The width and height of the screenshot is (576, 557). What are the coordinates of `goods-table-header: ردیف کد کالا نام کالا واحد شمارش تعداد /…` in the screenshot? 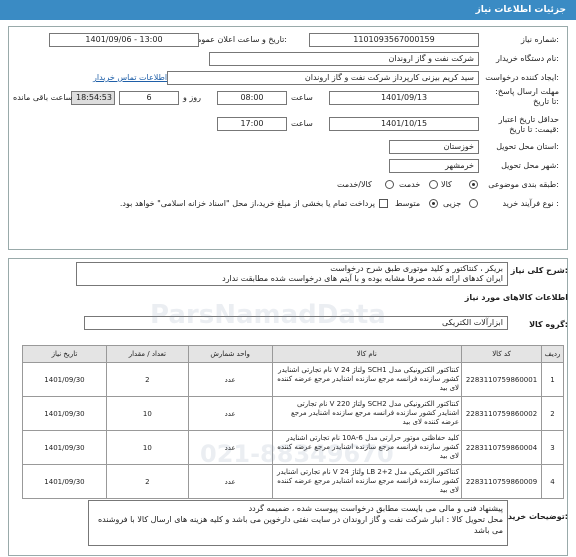 It's located at (293, 354).